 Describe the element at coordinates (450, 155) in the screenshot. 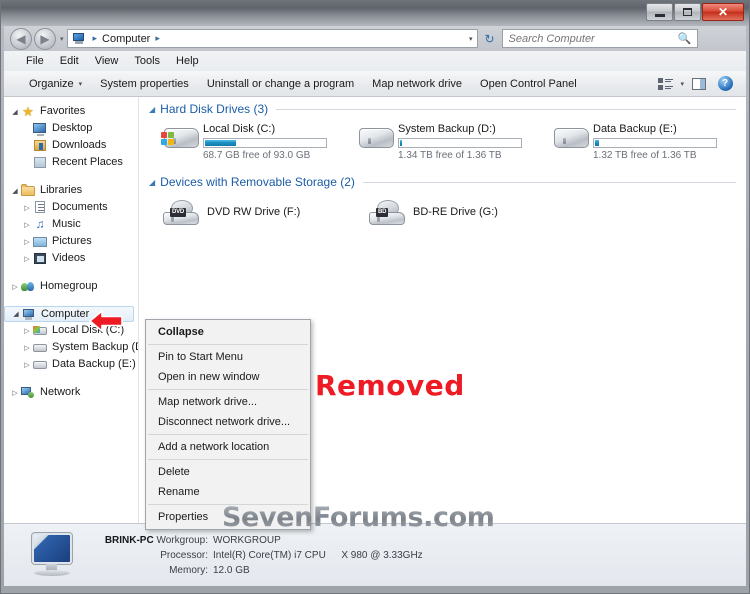

I see `drive-free-space: 1.34 TB free of 1.36 TB` at that location.